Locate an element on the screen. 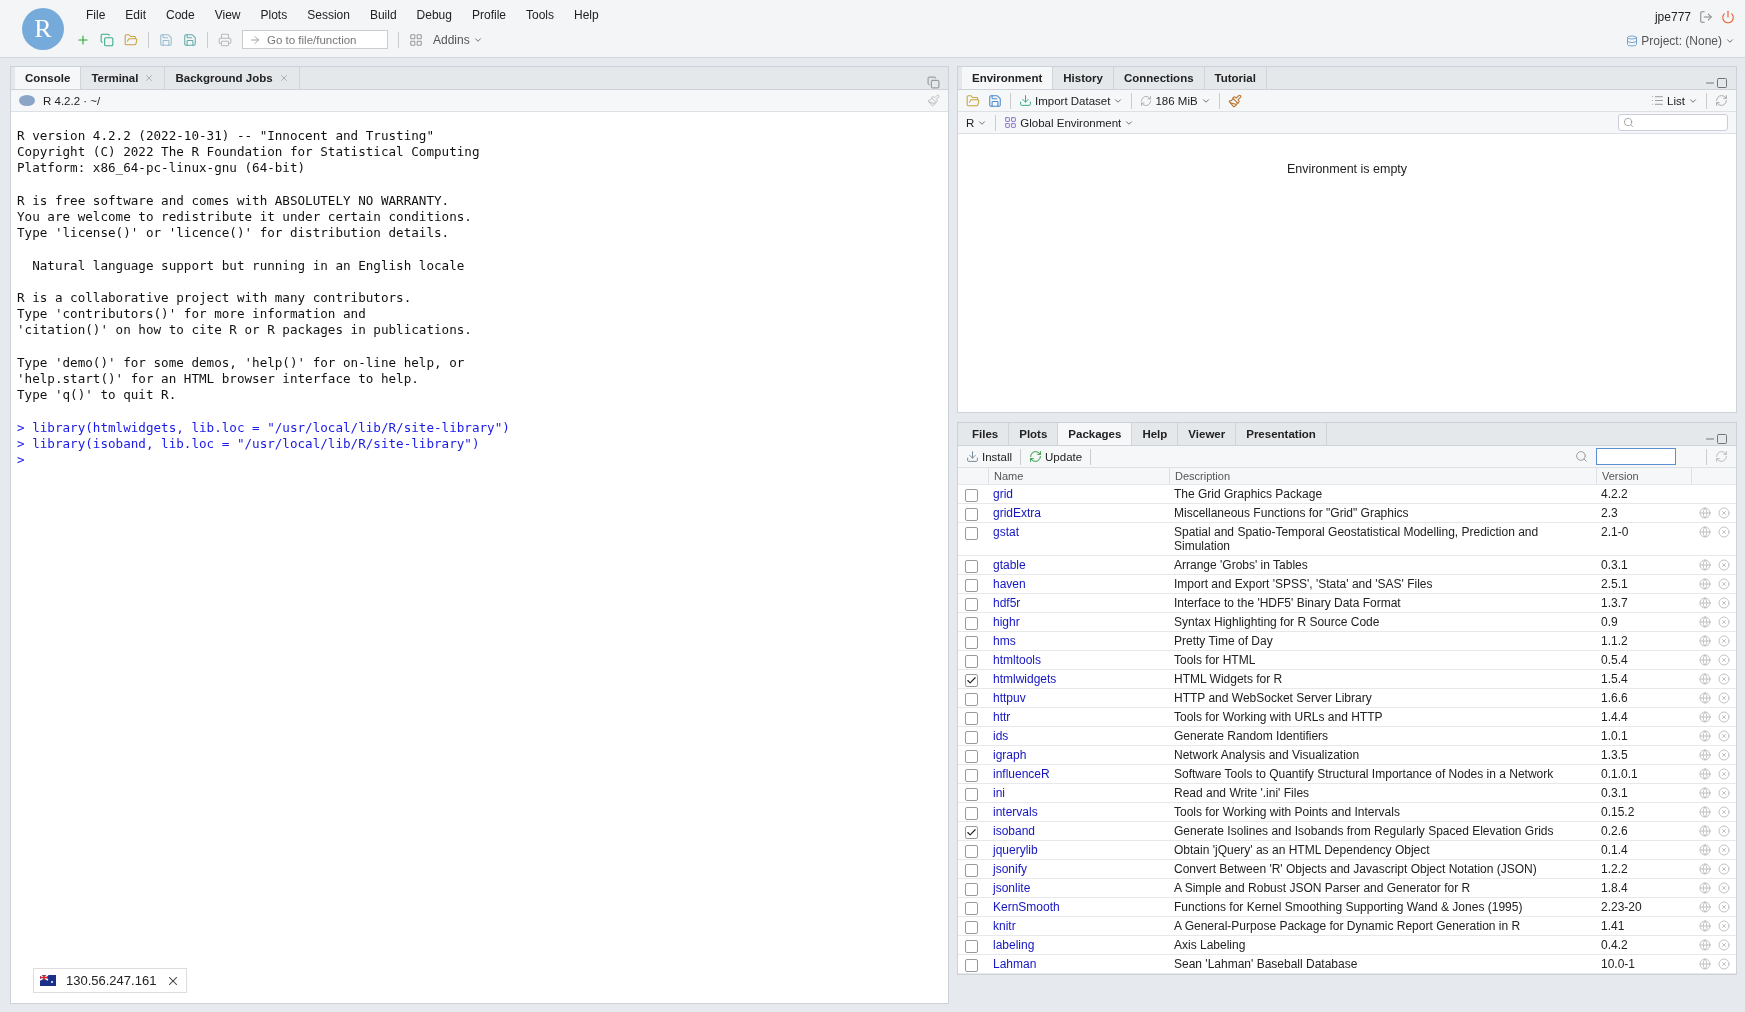 Image resolution: width=1745 pixels, height=1012 pixels. maximize-icon is located at coordinates (1722, 439).